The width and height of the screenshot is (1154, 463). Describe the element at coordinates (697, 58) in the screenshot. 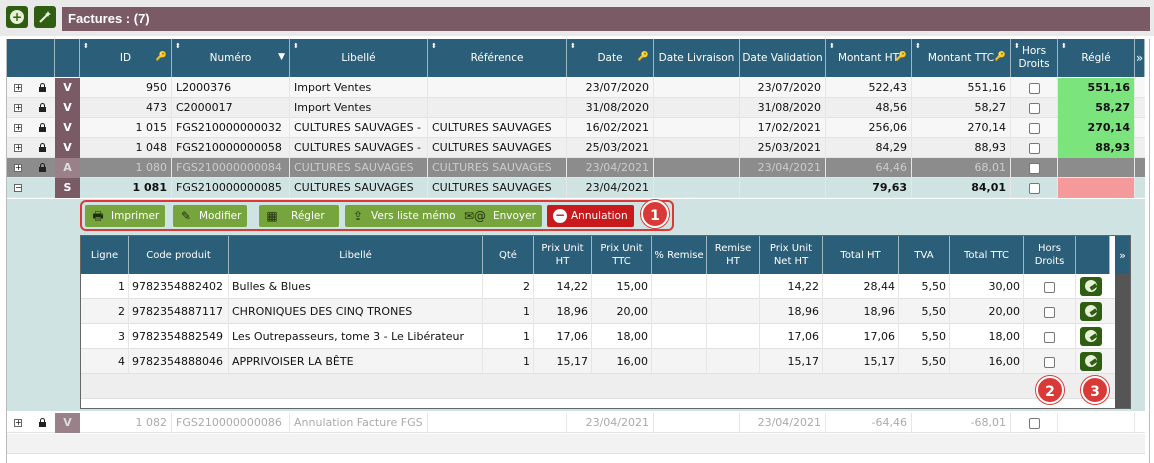

I see `header-date-livraison: Date Livraison` at that location.